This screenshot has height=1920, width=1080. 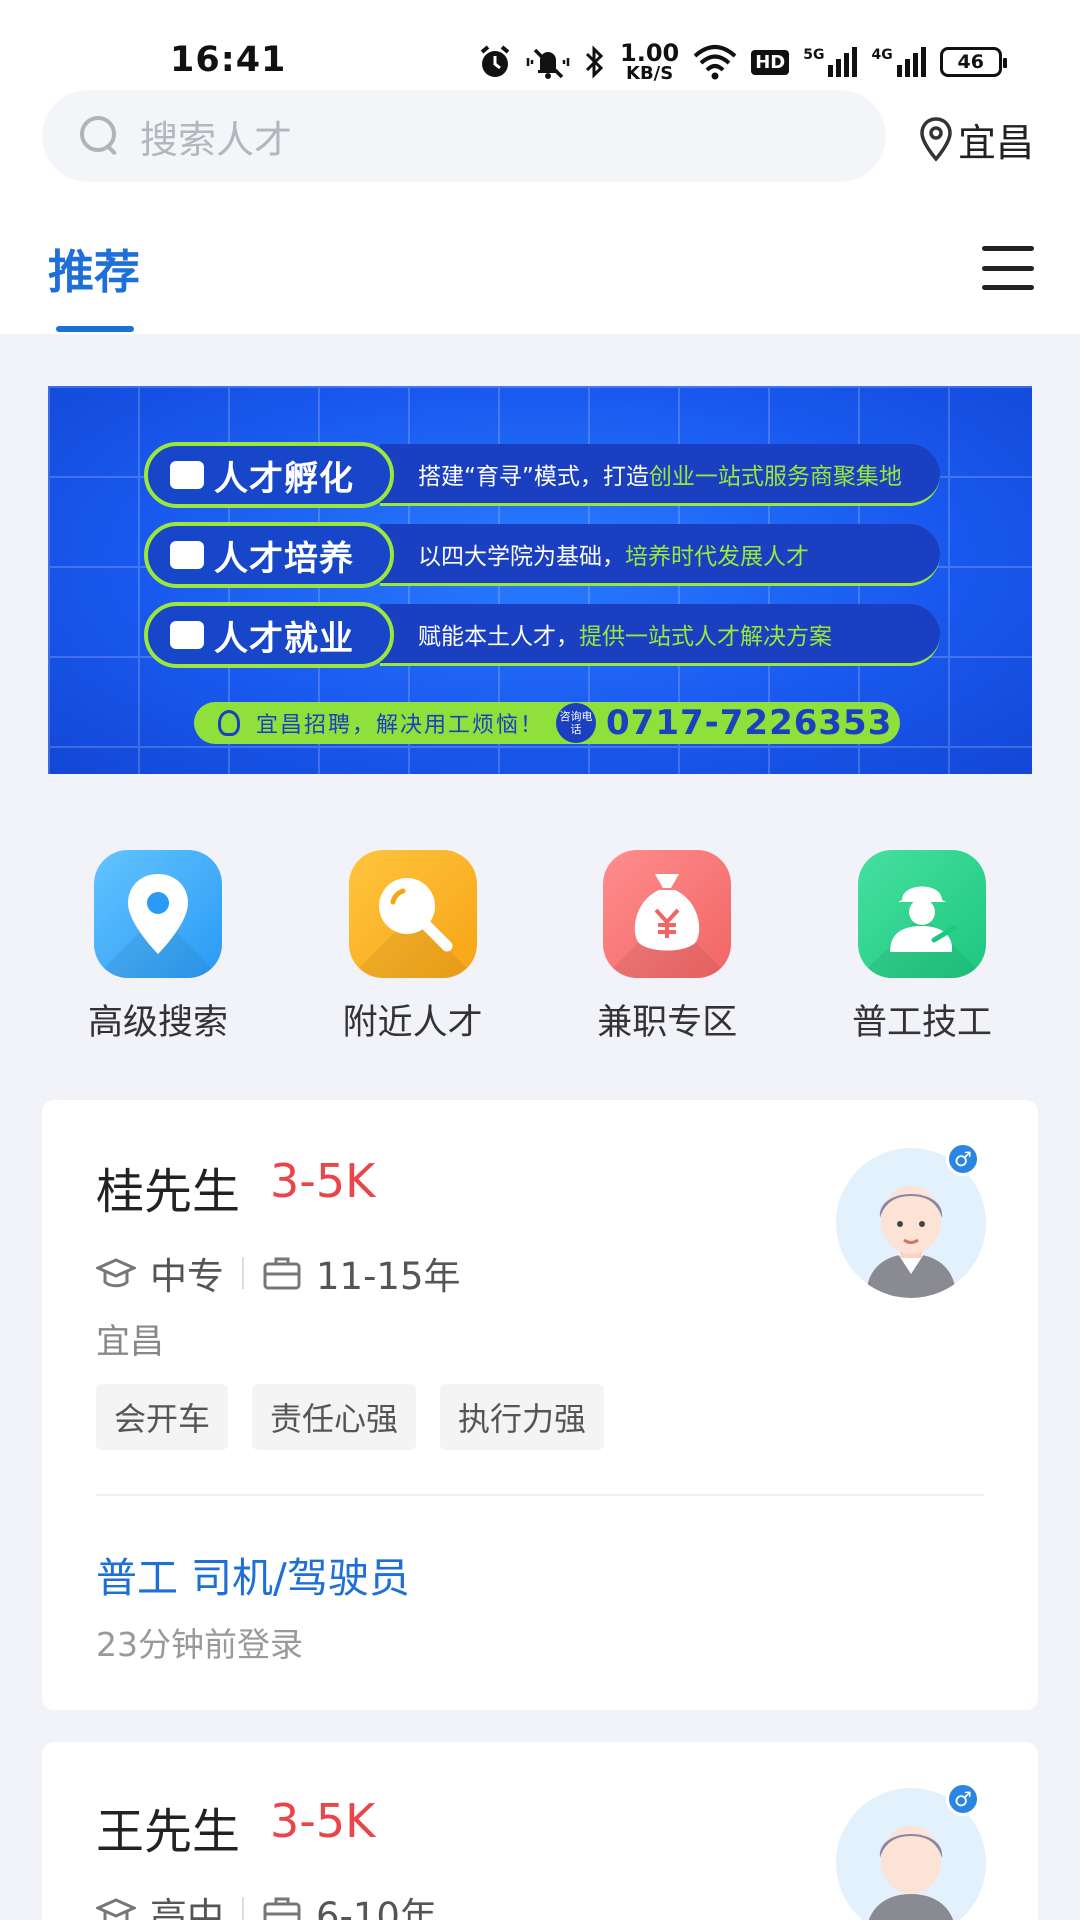 I want to click on banner-row-incubation: 人才孵化 搭建“育寻”模式，打造 创业一站式服务商聚集地, so click(x=542, y=475).